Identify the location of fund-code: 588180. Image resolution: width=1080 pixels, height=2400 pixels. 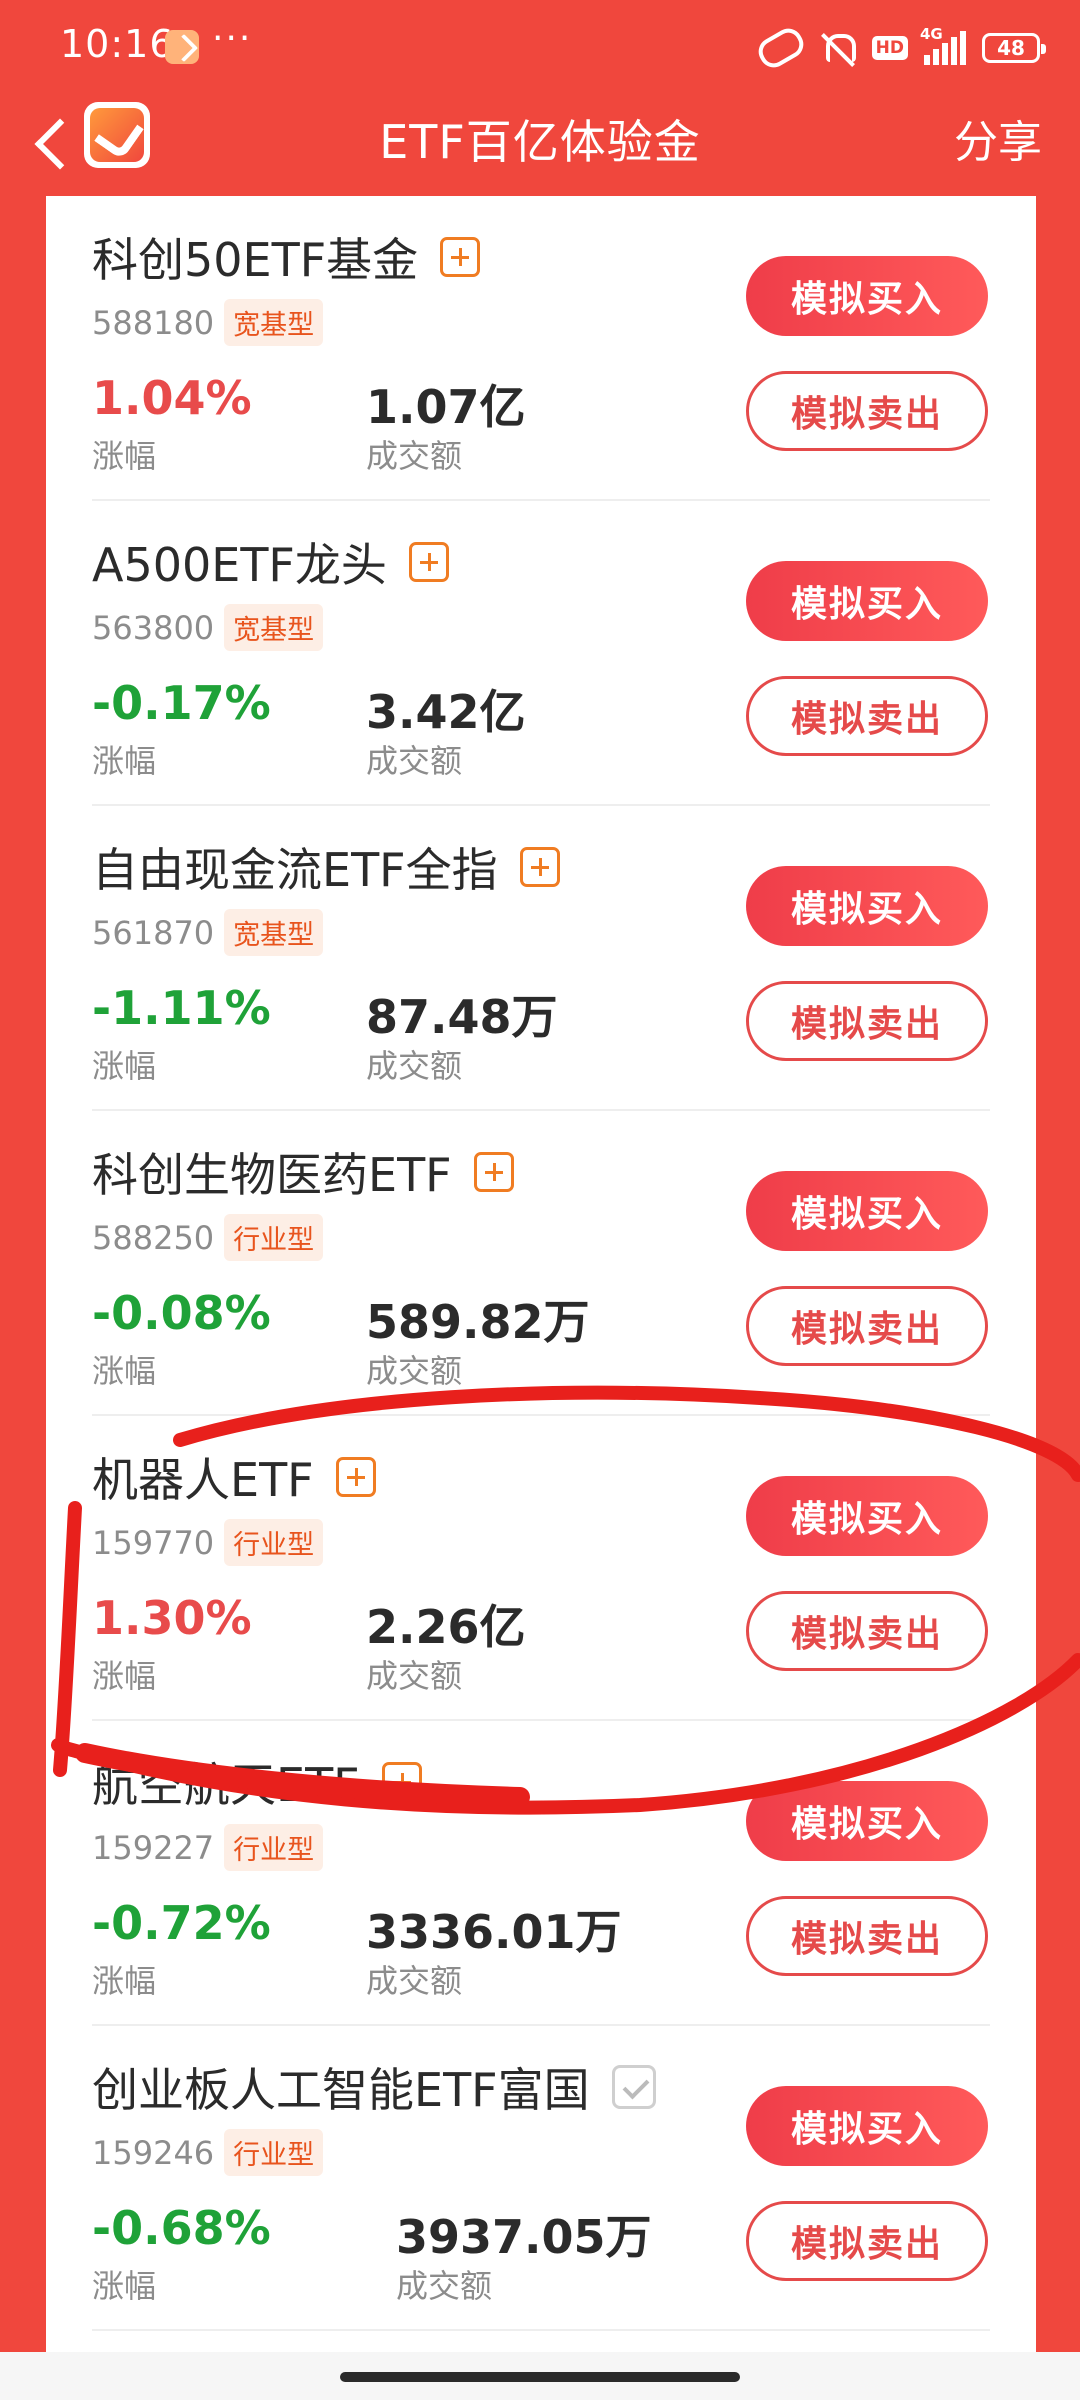
(153, 322).